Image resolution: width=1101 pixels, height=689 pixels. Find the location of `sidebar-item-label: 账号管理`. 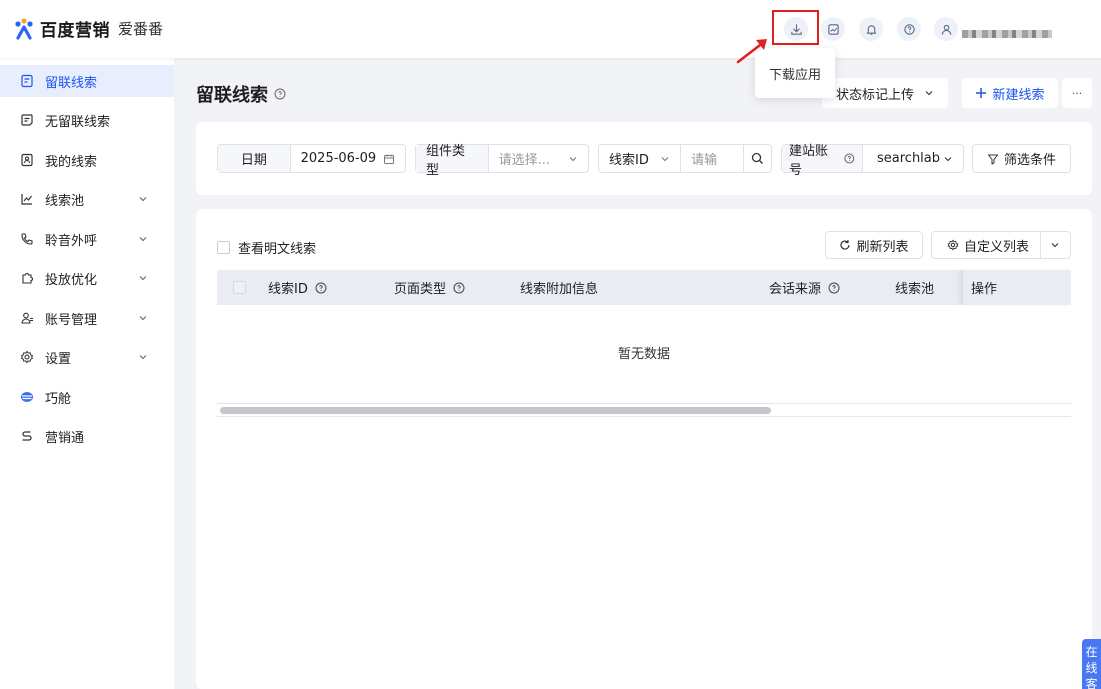

sidebar-item-label: 账号管理 is located at coordinates (71, 320).